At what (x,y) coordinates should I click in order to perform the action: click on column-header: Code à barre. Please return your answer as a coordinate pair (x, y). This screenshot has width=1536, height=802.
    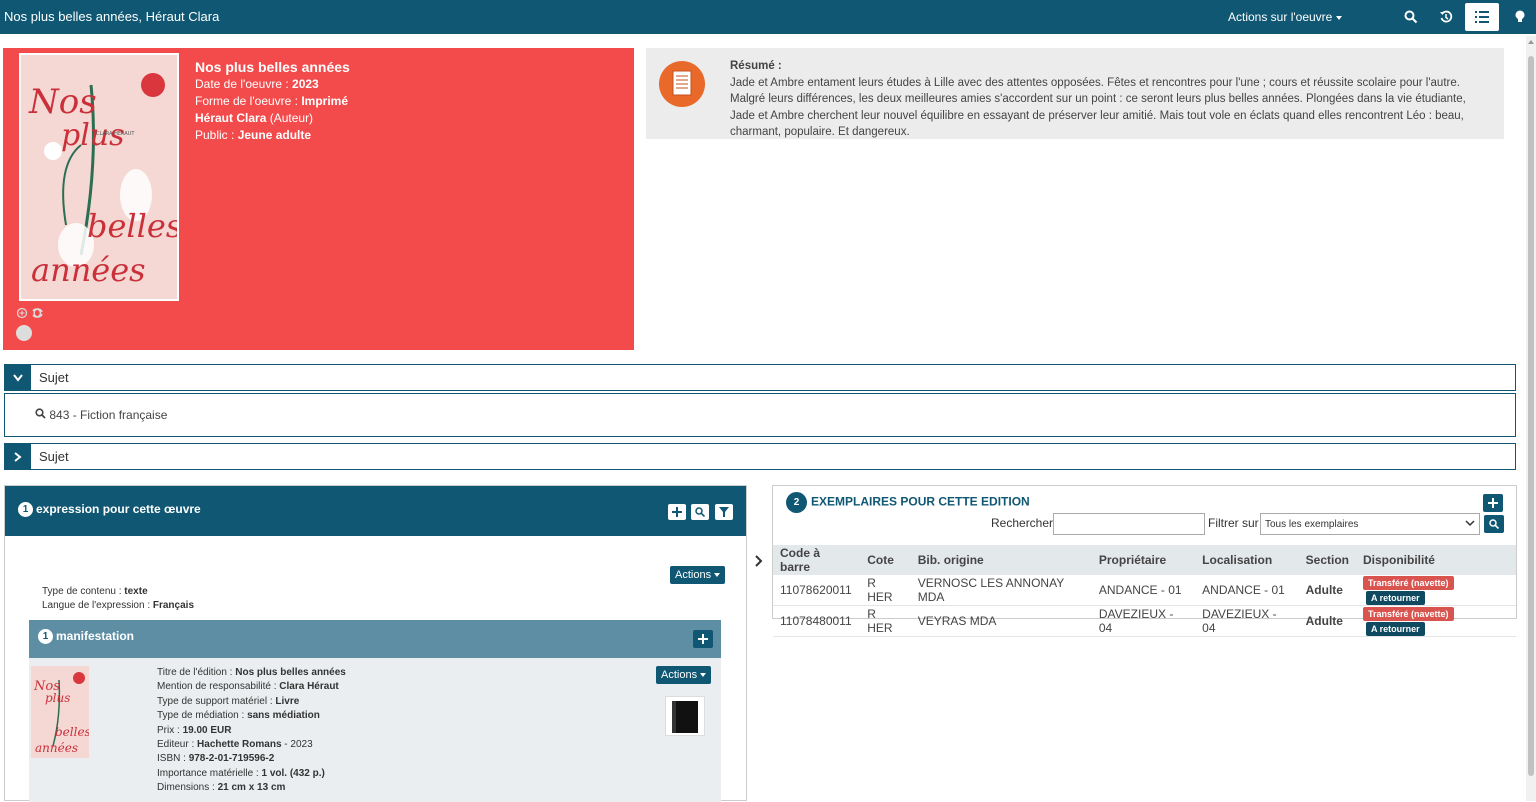
    Looking at the image, I should click on (817, 560).